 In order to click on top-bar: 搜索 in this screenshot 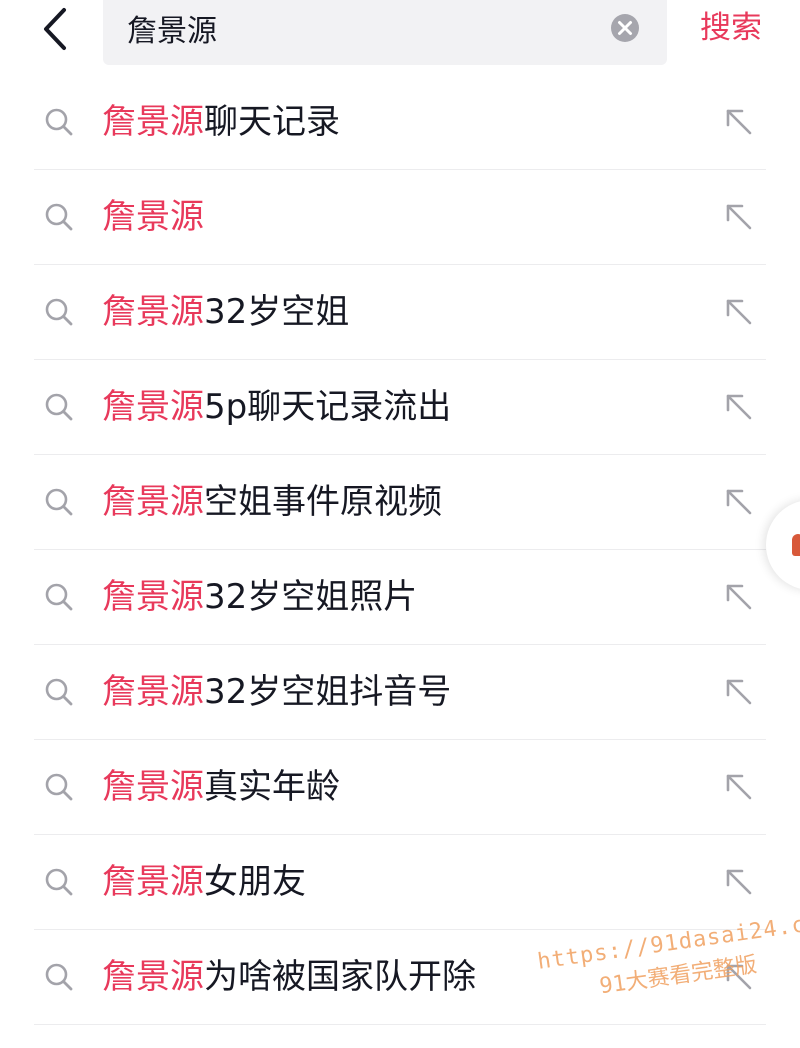, I will do `click(400, 36)`.